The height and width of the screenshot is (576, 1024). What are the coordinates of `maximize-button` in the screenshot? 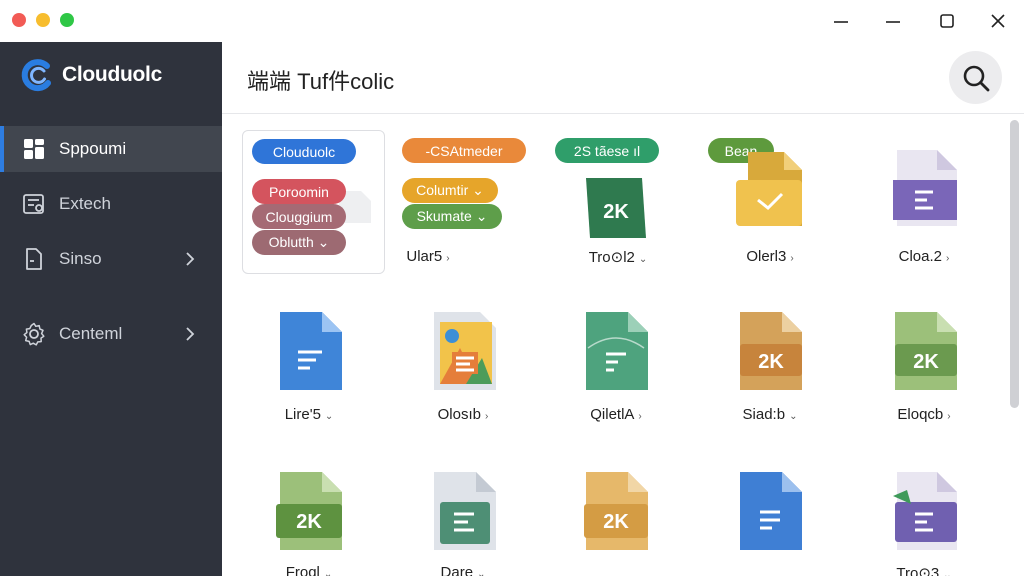 It's located at (947, 21).